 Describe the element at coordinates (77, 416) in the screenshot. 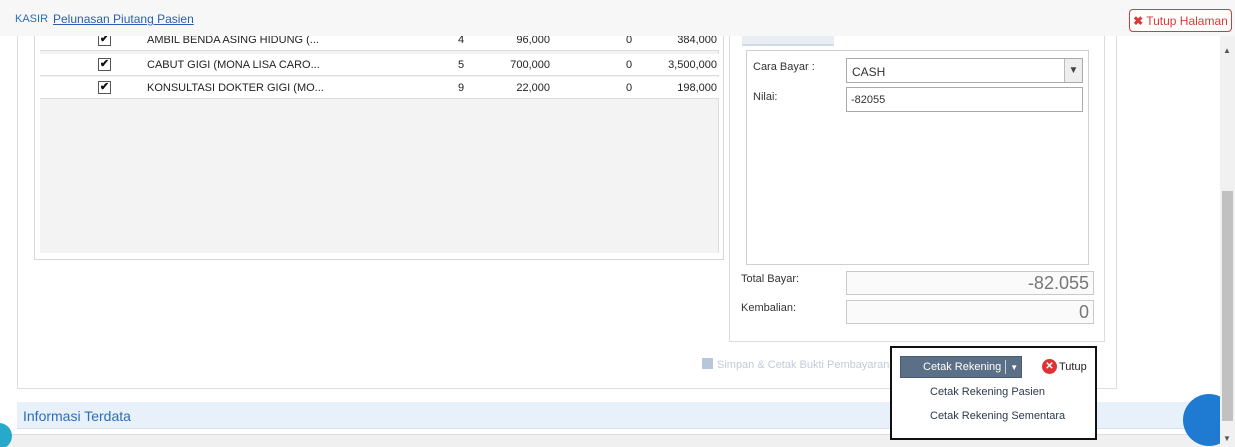

I see `section-title: Informasi Terdata` at that location.